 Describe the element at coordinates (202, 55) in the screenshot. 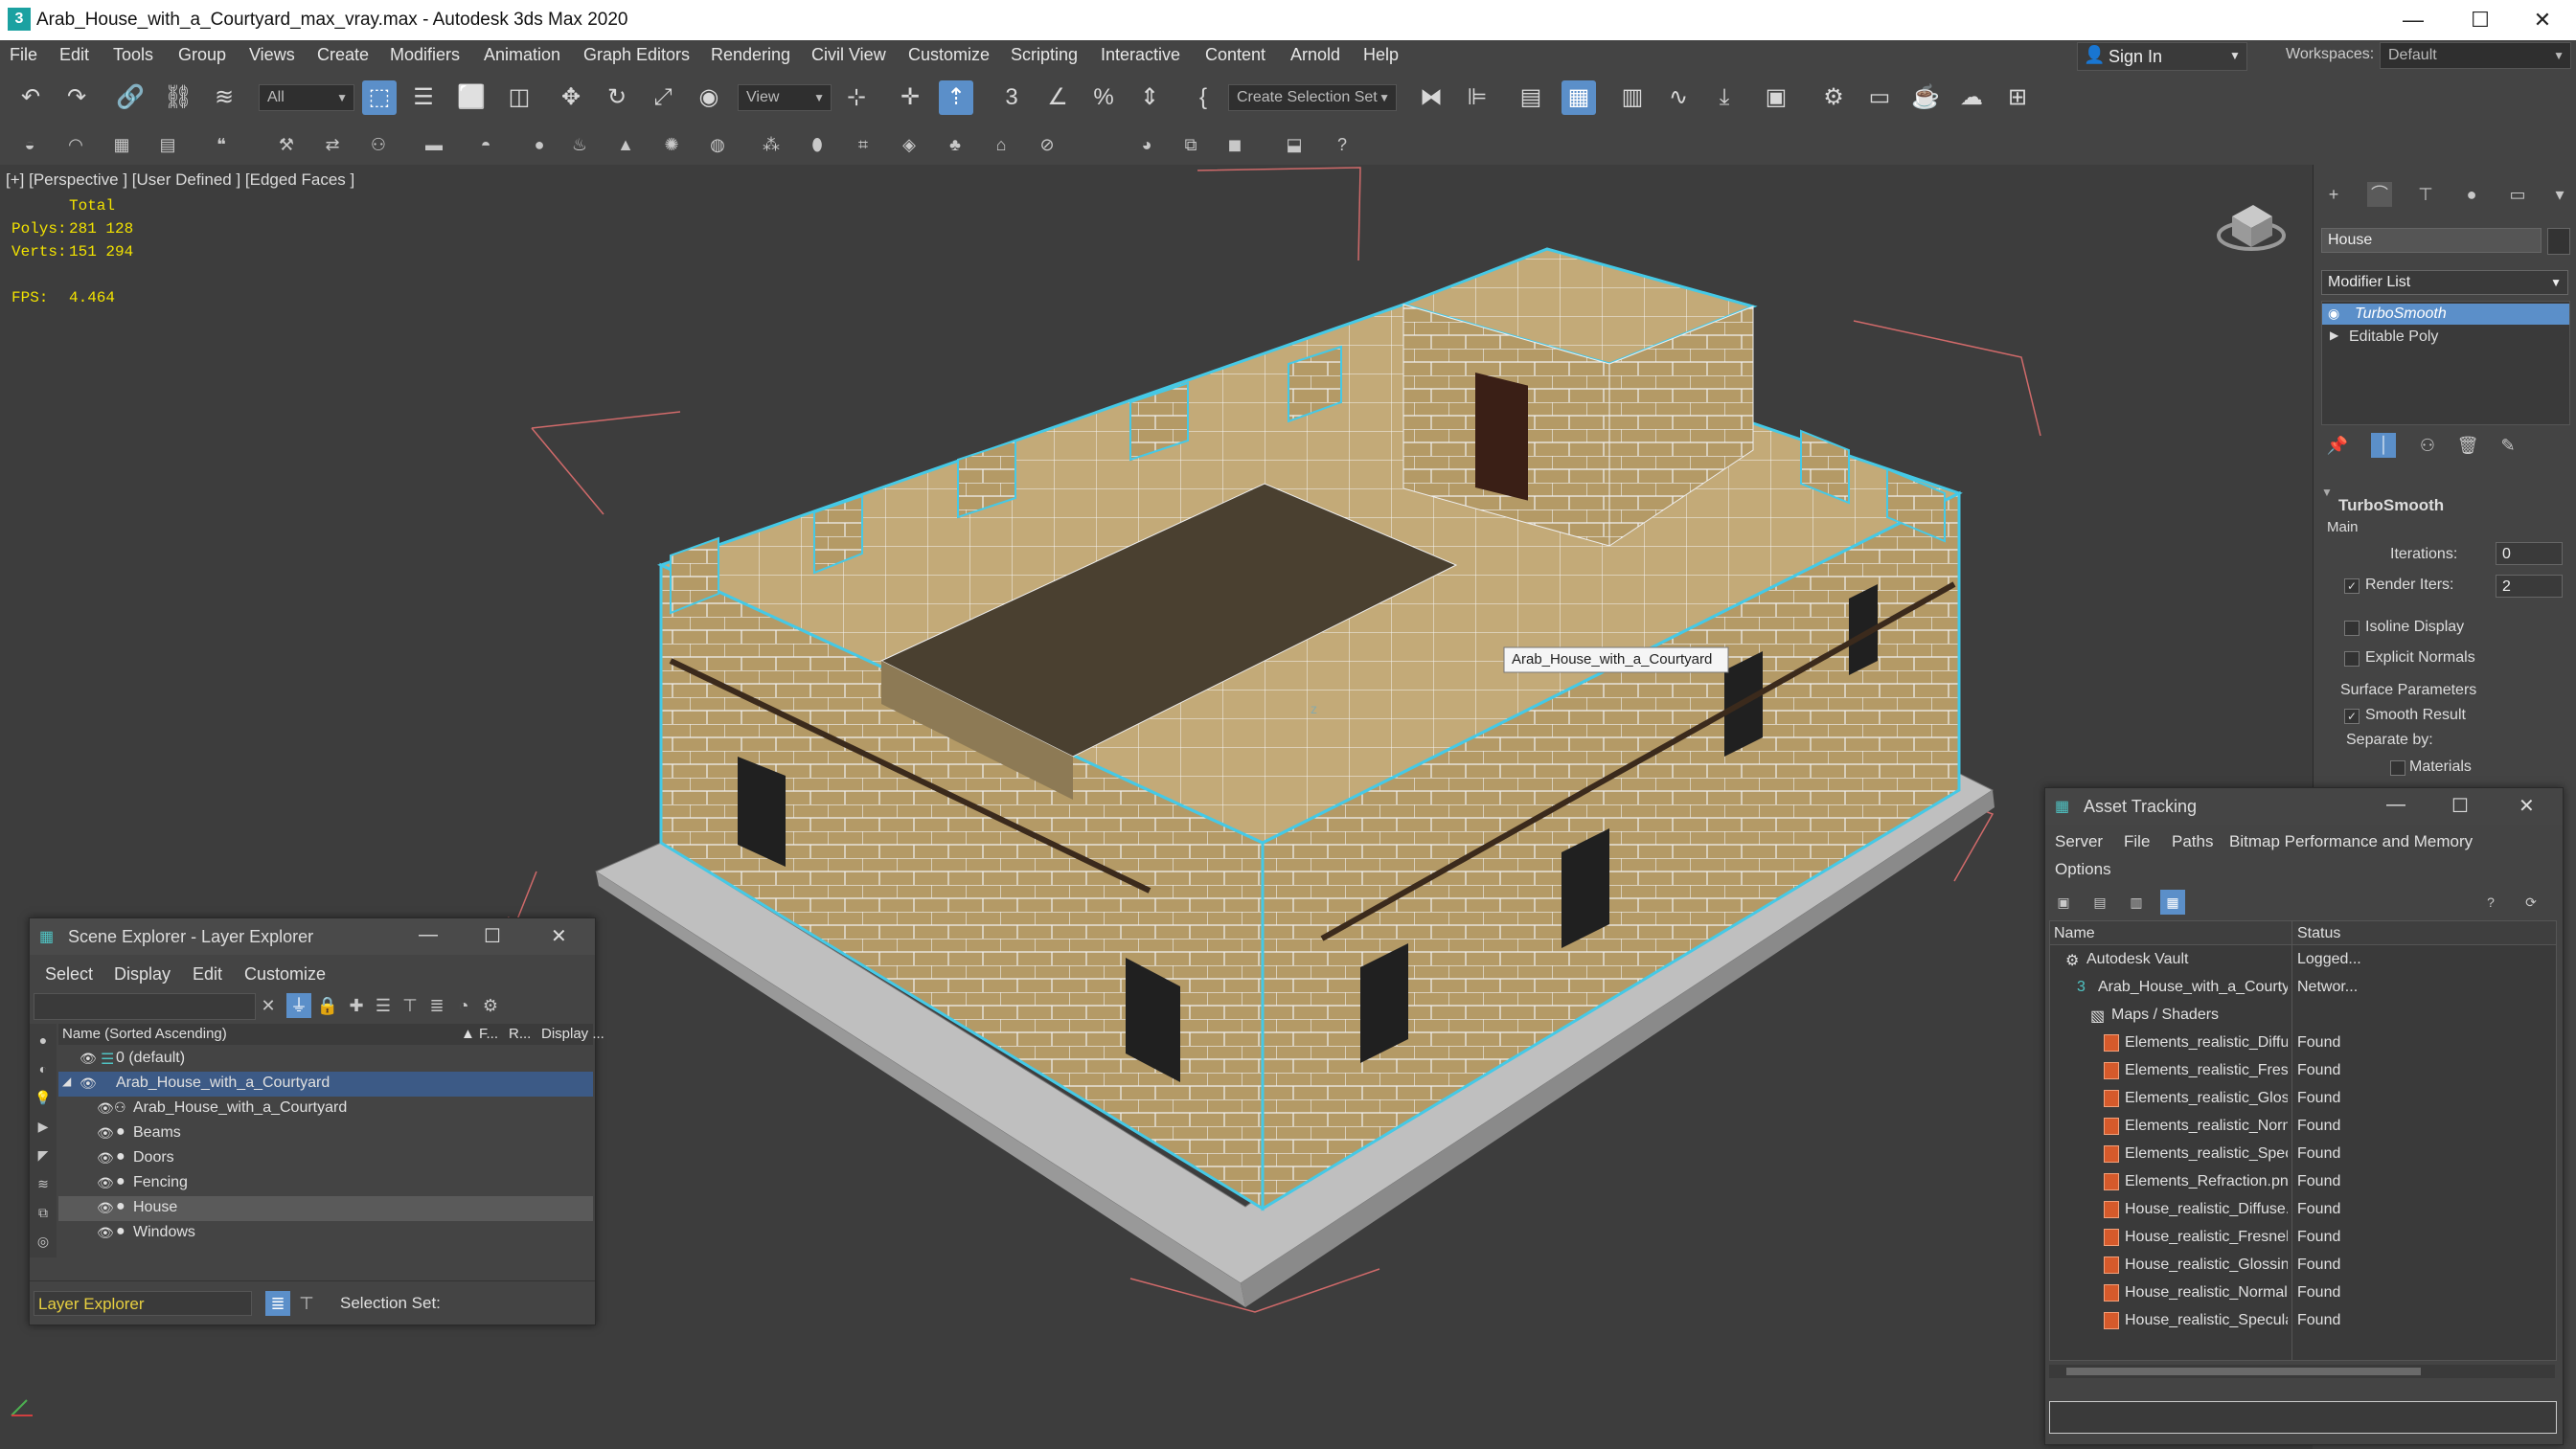

I see `menu-group: Group` at that location.